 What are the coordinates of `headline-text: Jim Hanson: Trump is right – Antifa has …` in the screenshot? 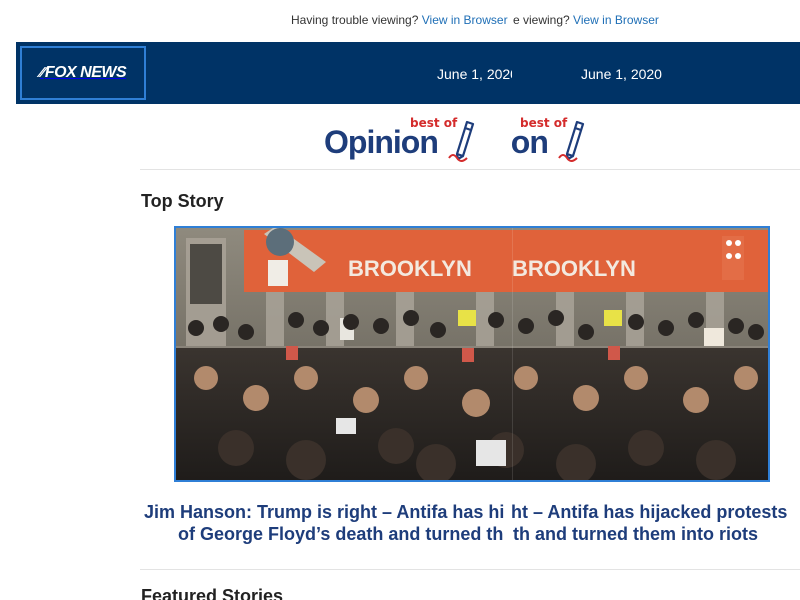 It's located at (324, 512).